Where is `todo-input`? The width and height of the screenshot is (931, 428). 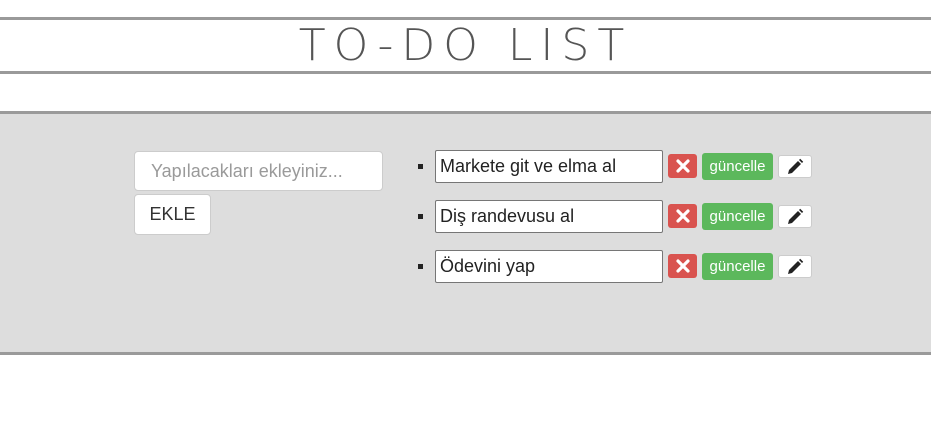 todo-input is located at coordinates (258, 171).